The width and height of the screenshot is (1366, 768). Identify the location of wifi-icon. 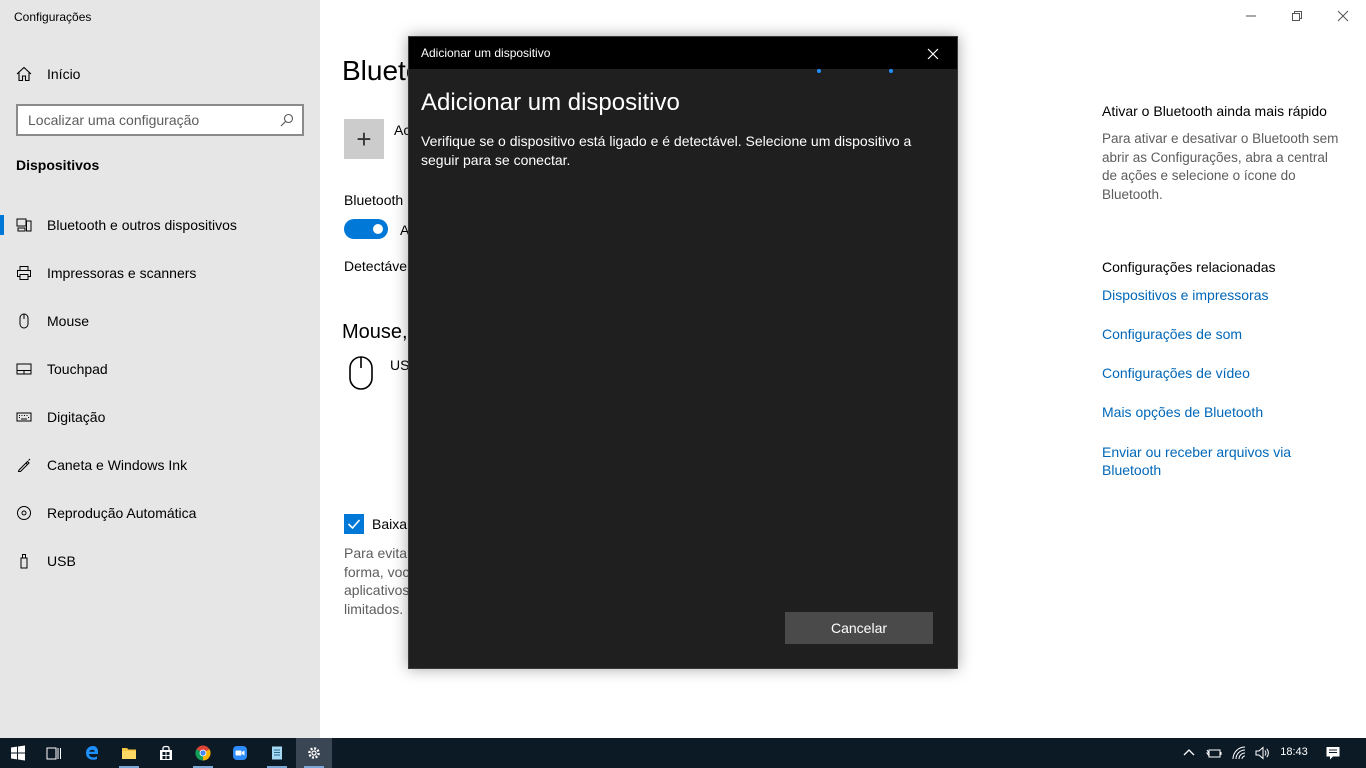
(1239, 753).